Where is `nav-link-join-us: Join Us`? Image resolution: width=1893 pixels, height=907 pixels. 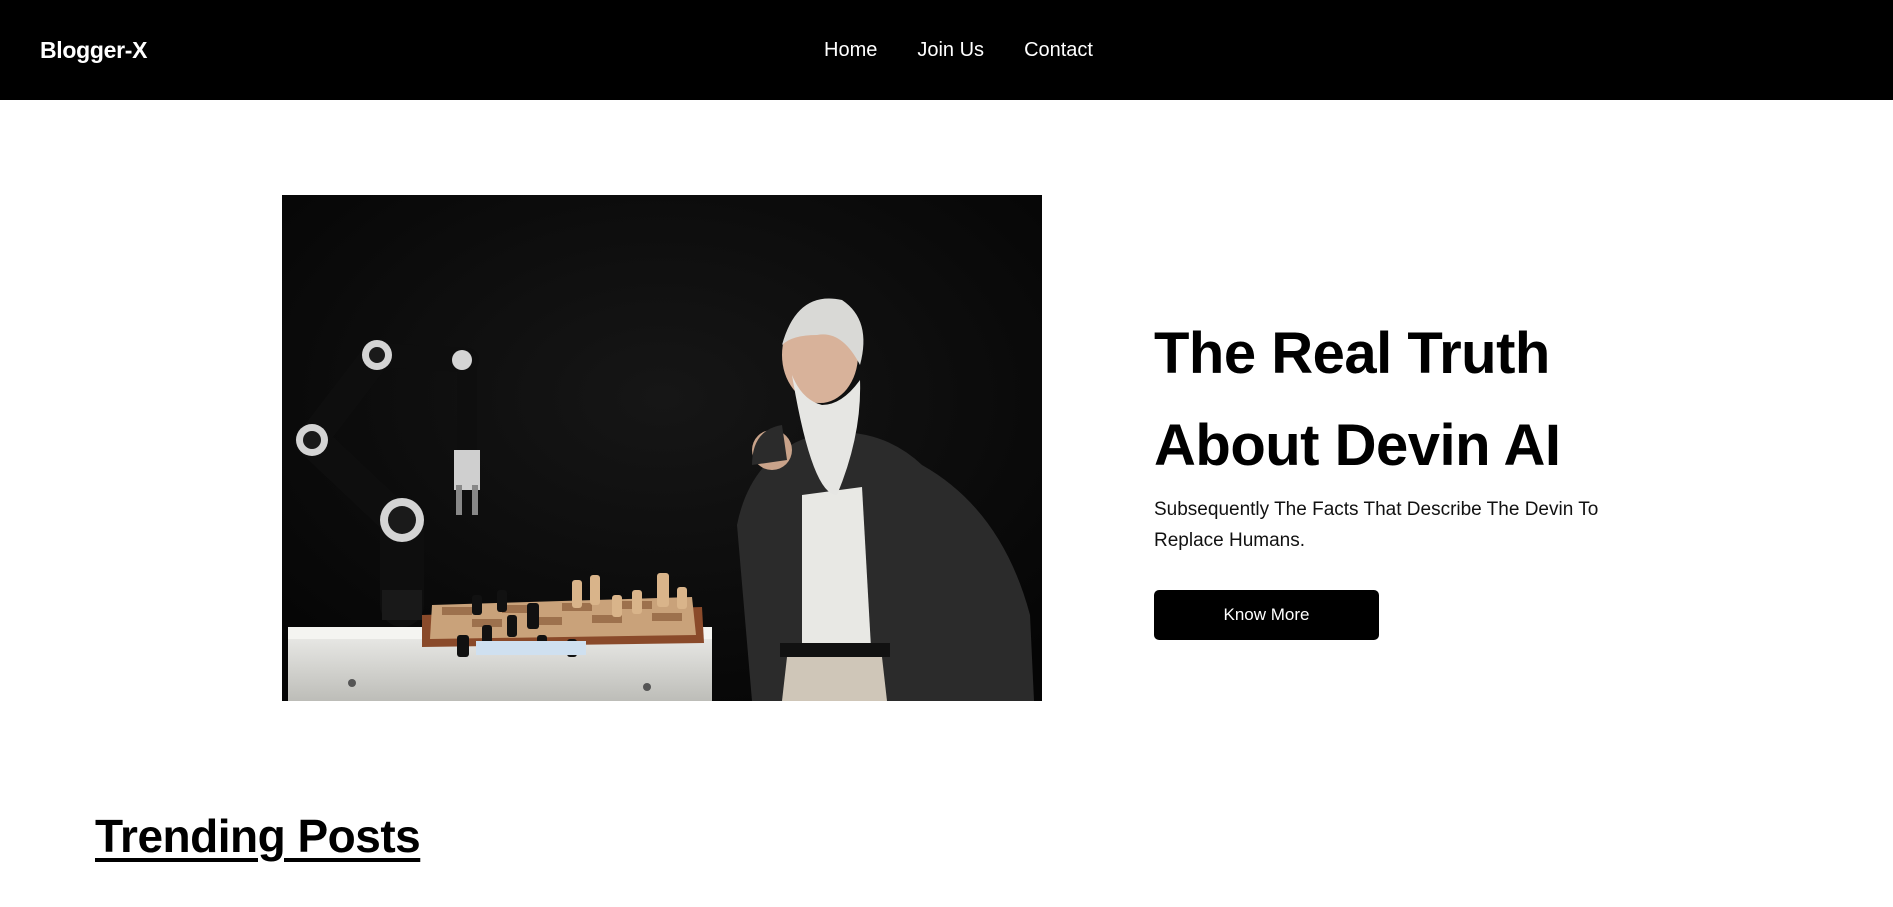
nav-link-join-us: Join Us is located at coordinates (950, 50).